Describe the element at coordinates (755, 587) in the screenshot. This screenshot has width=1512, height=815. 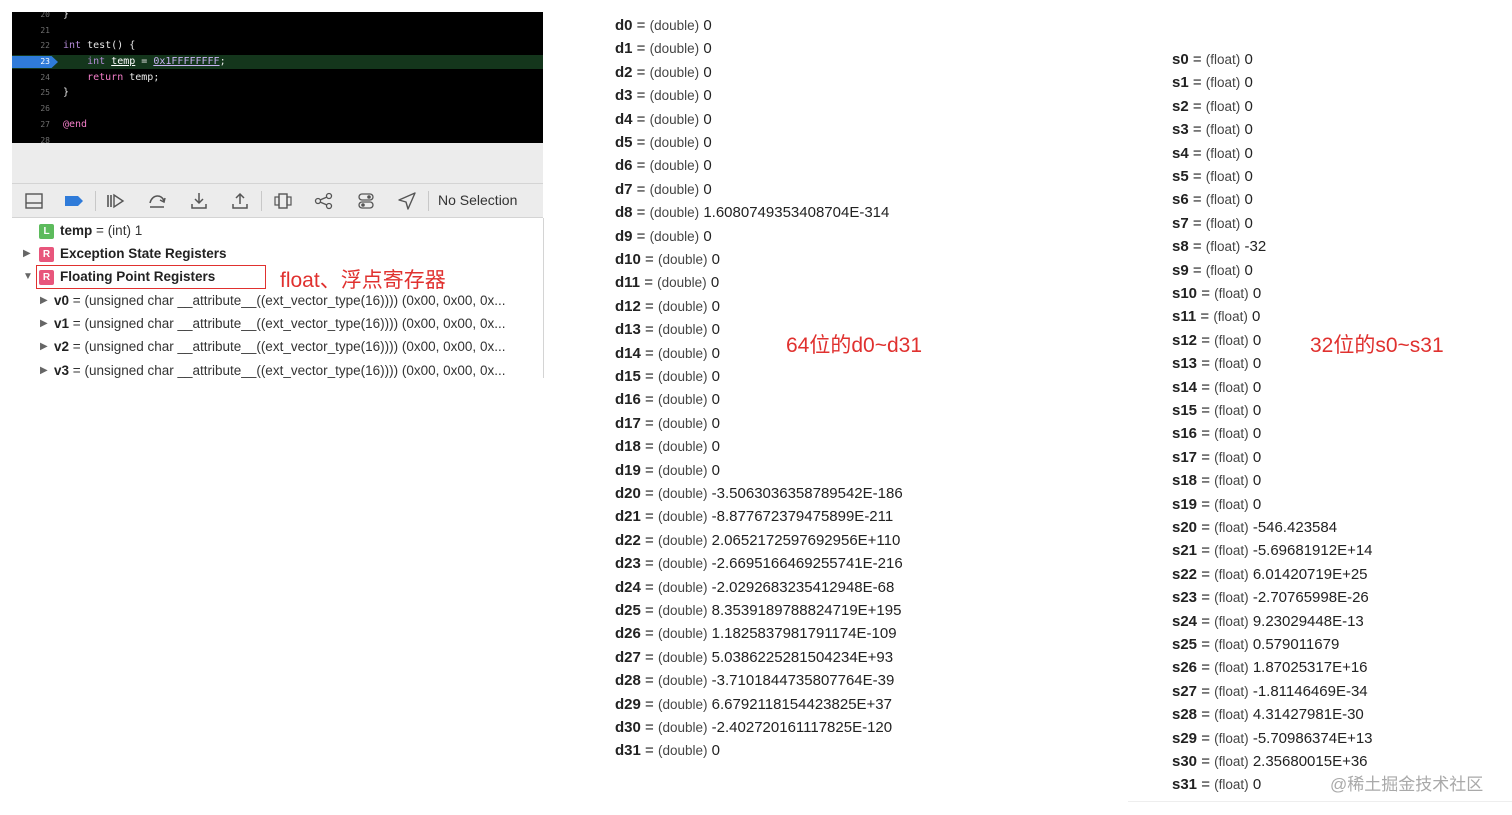
I see `register-row: d24 = (double) -2.0292683235412948E-68` at that location.